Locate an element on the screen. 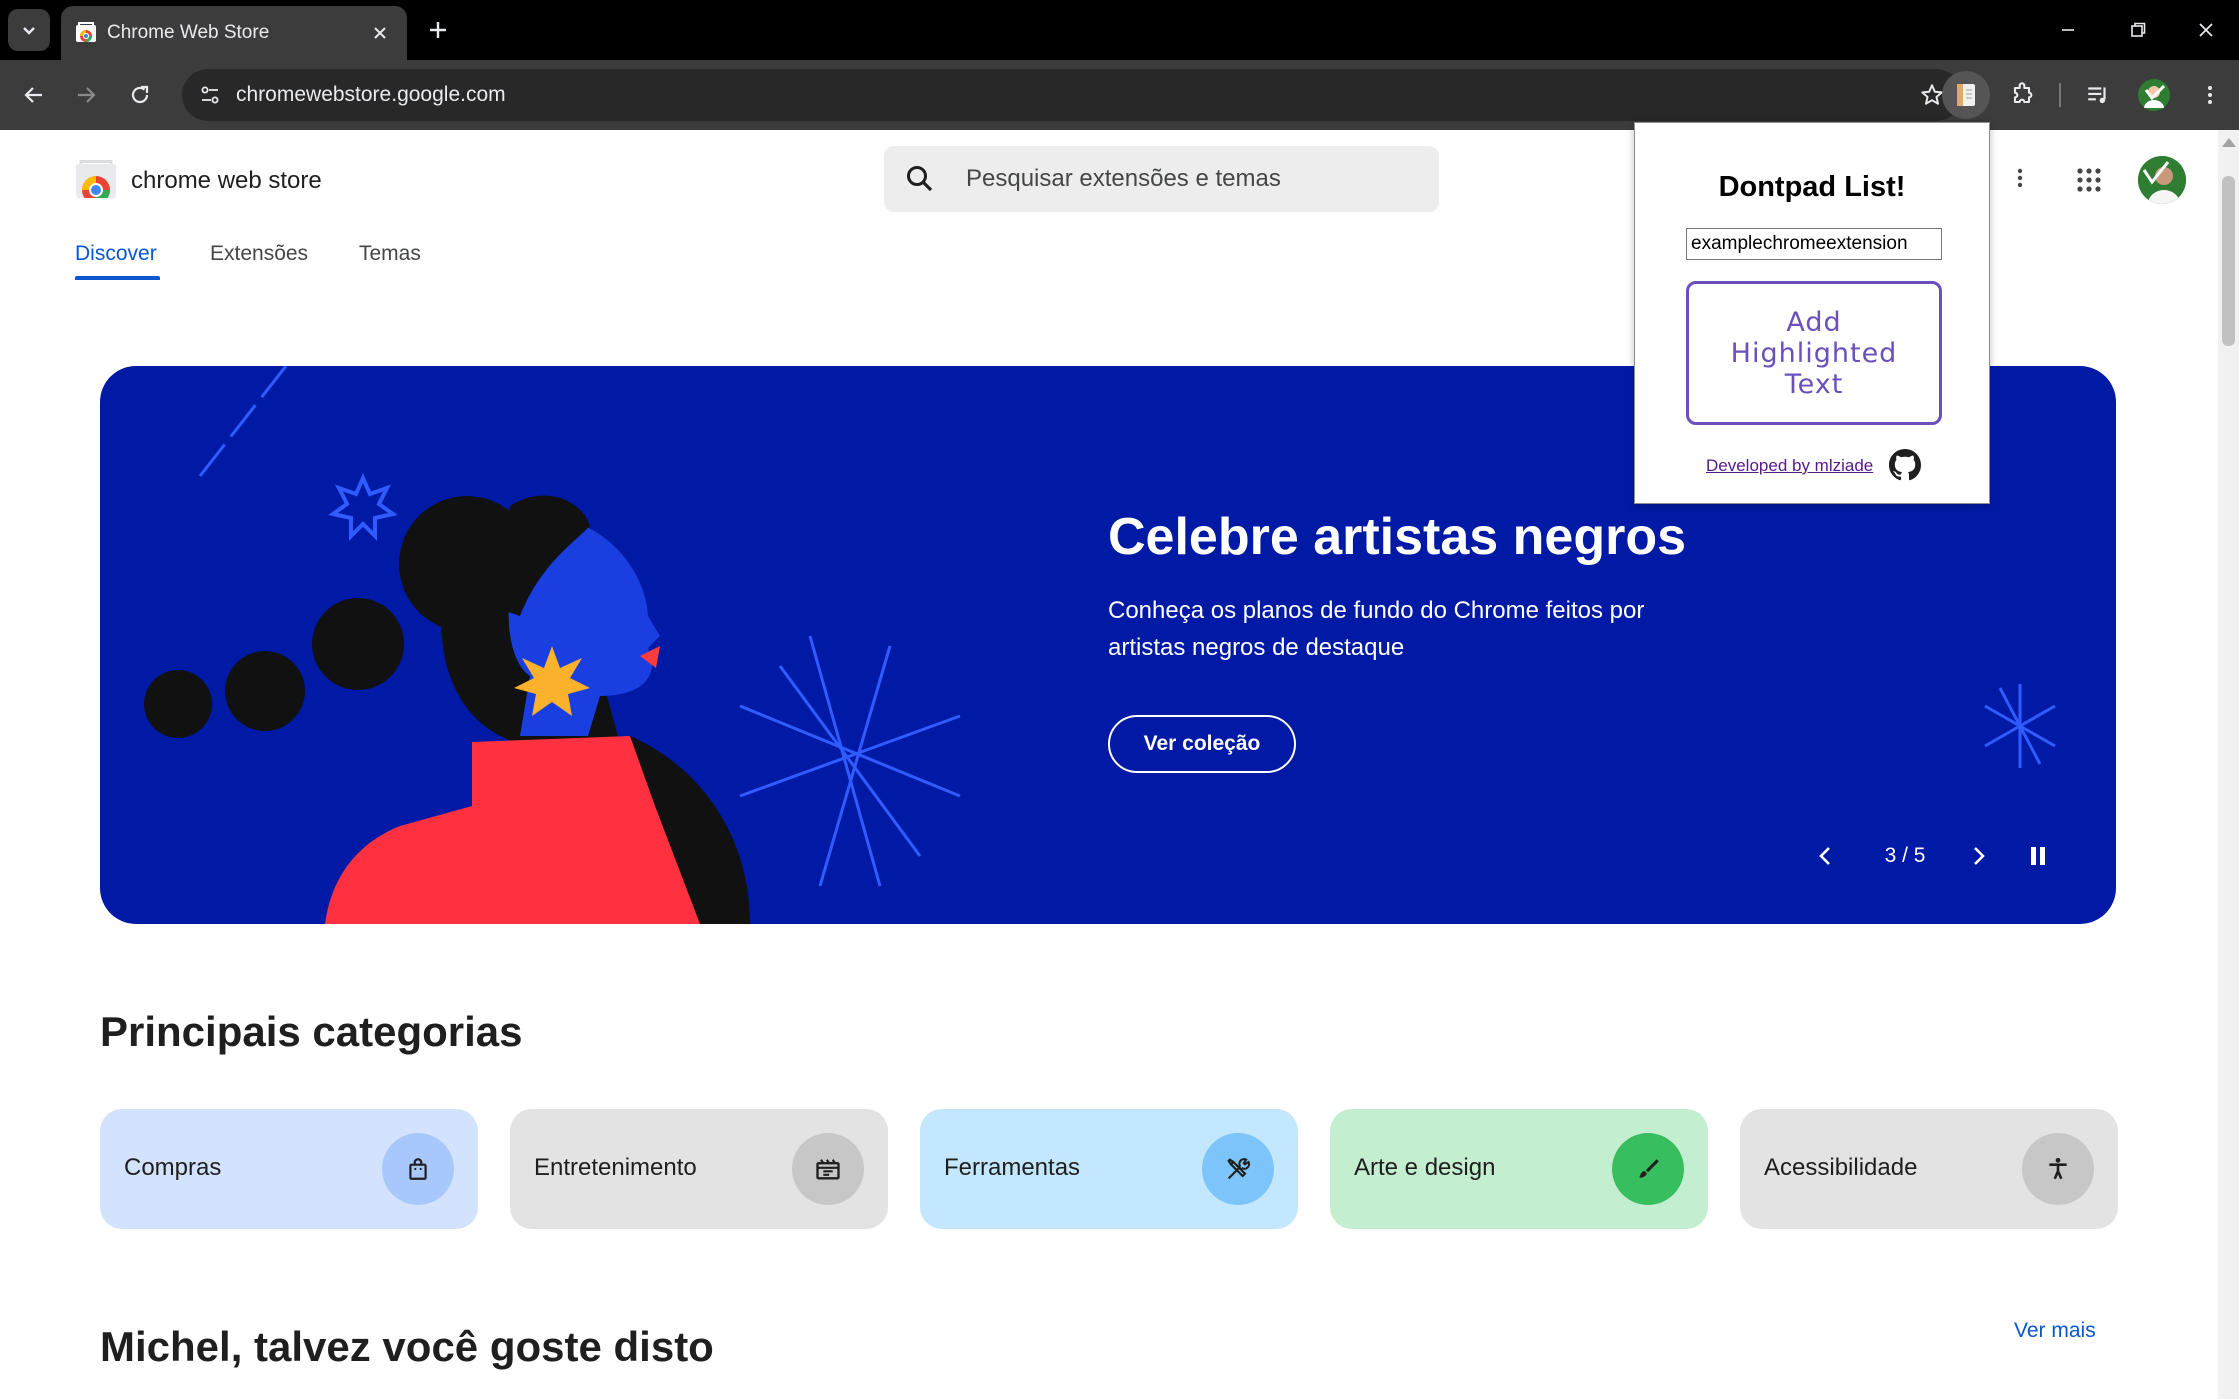 The height and width of the screenshot is (1399, 2239). google-apps-button is located at coordinates (2089, 180).